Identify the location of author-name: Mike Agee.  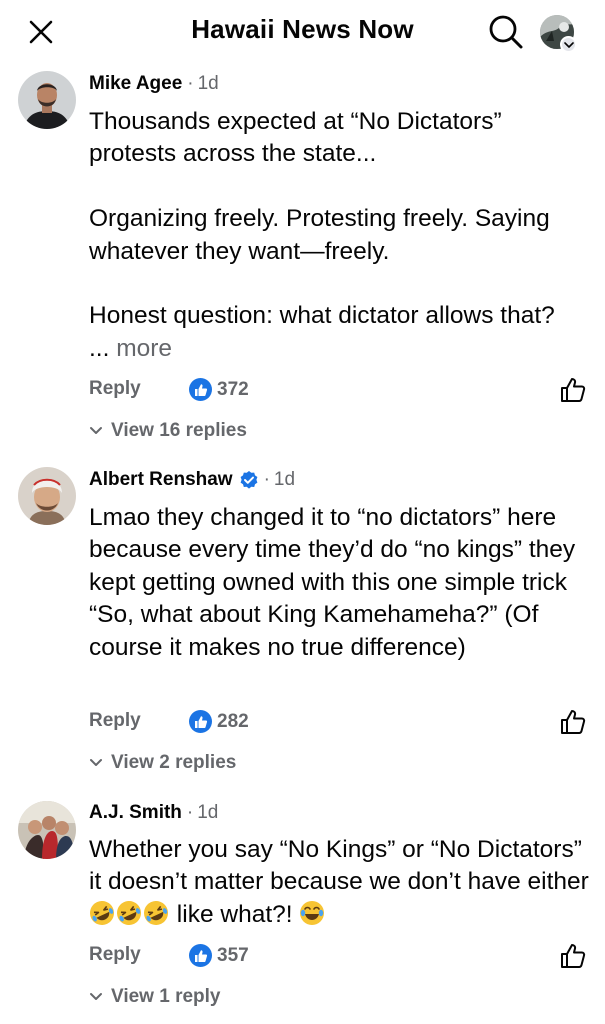
(135, 84).